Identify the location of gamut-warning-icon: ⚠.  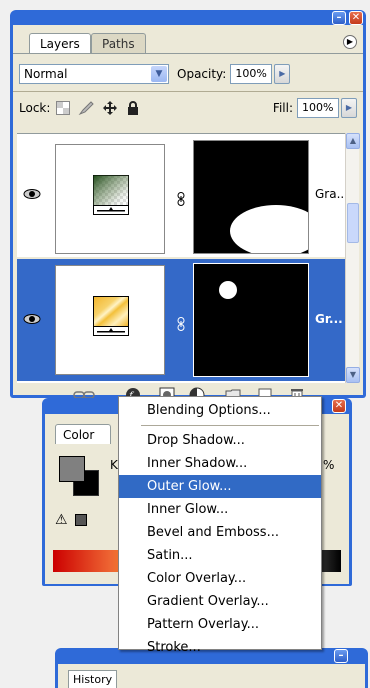
(61, 520).